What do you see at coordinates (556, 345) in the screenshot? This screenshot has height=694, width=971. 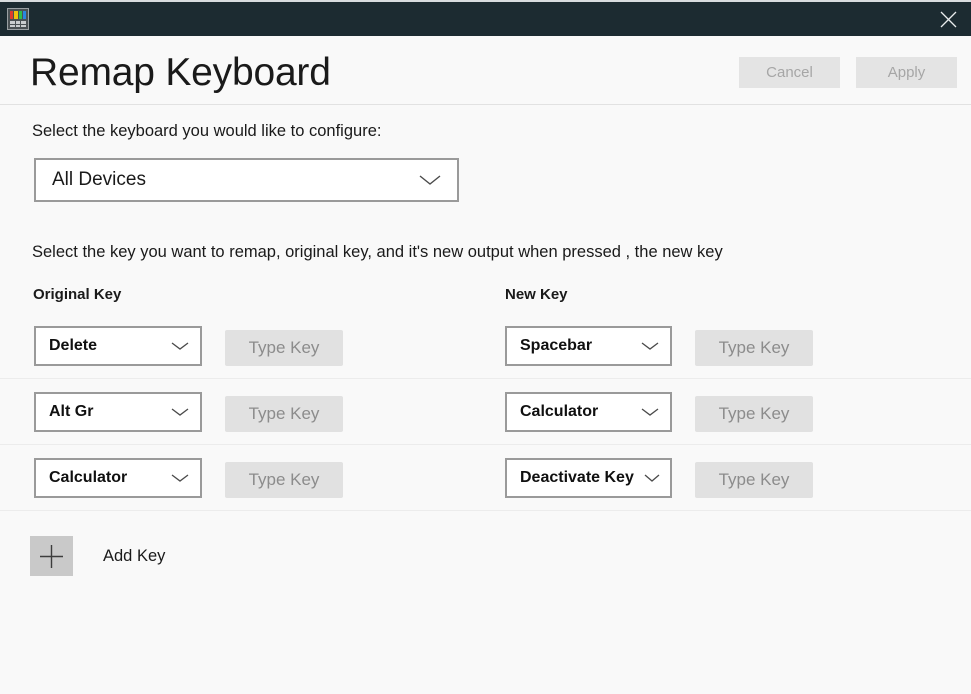 I see `new-key-value: Spacebar` at bounding box center [556, 345].